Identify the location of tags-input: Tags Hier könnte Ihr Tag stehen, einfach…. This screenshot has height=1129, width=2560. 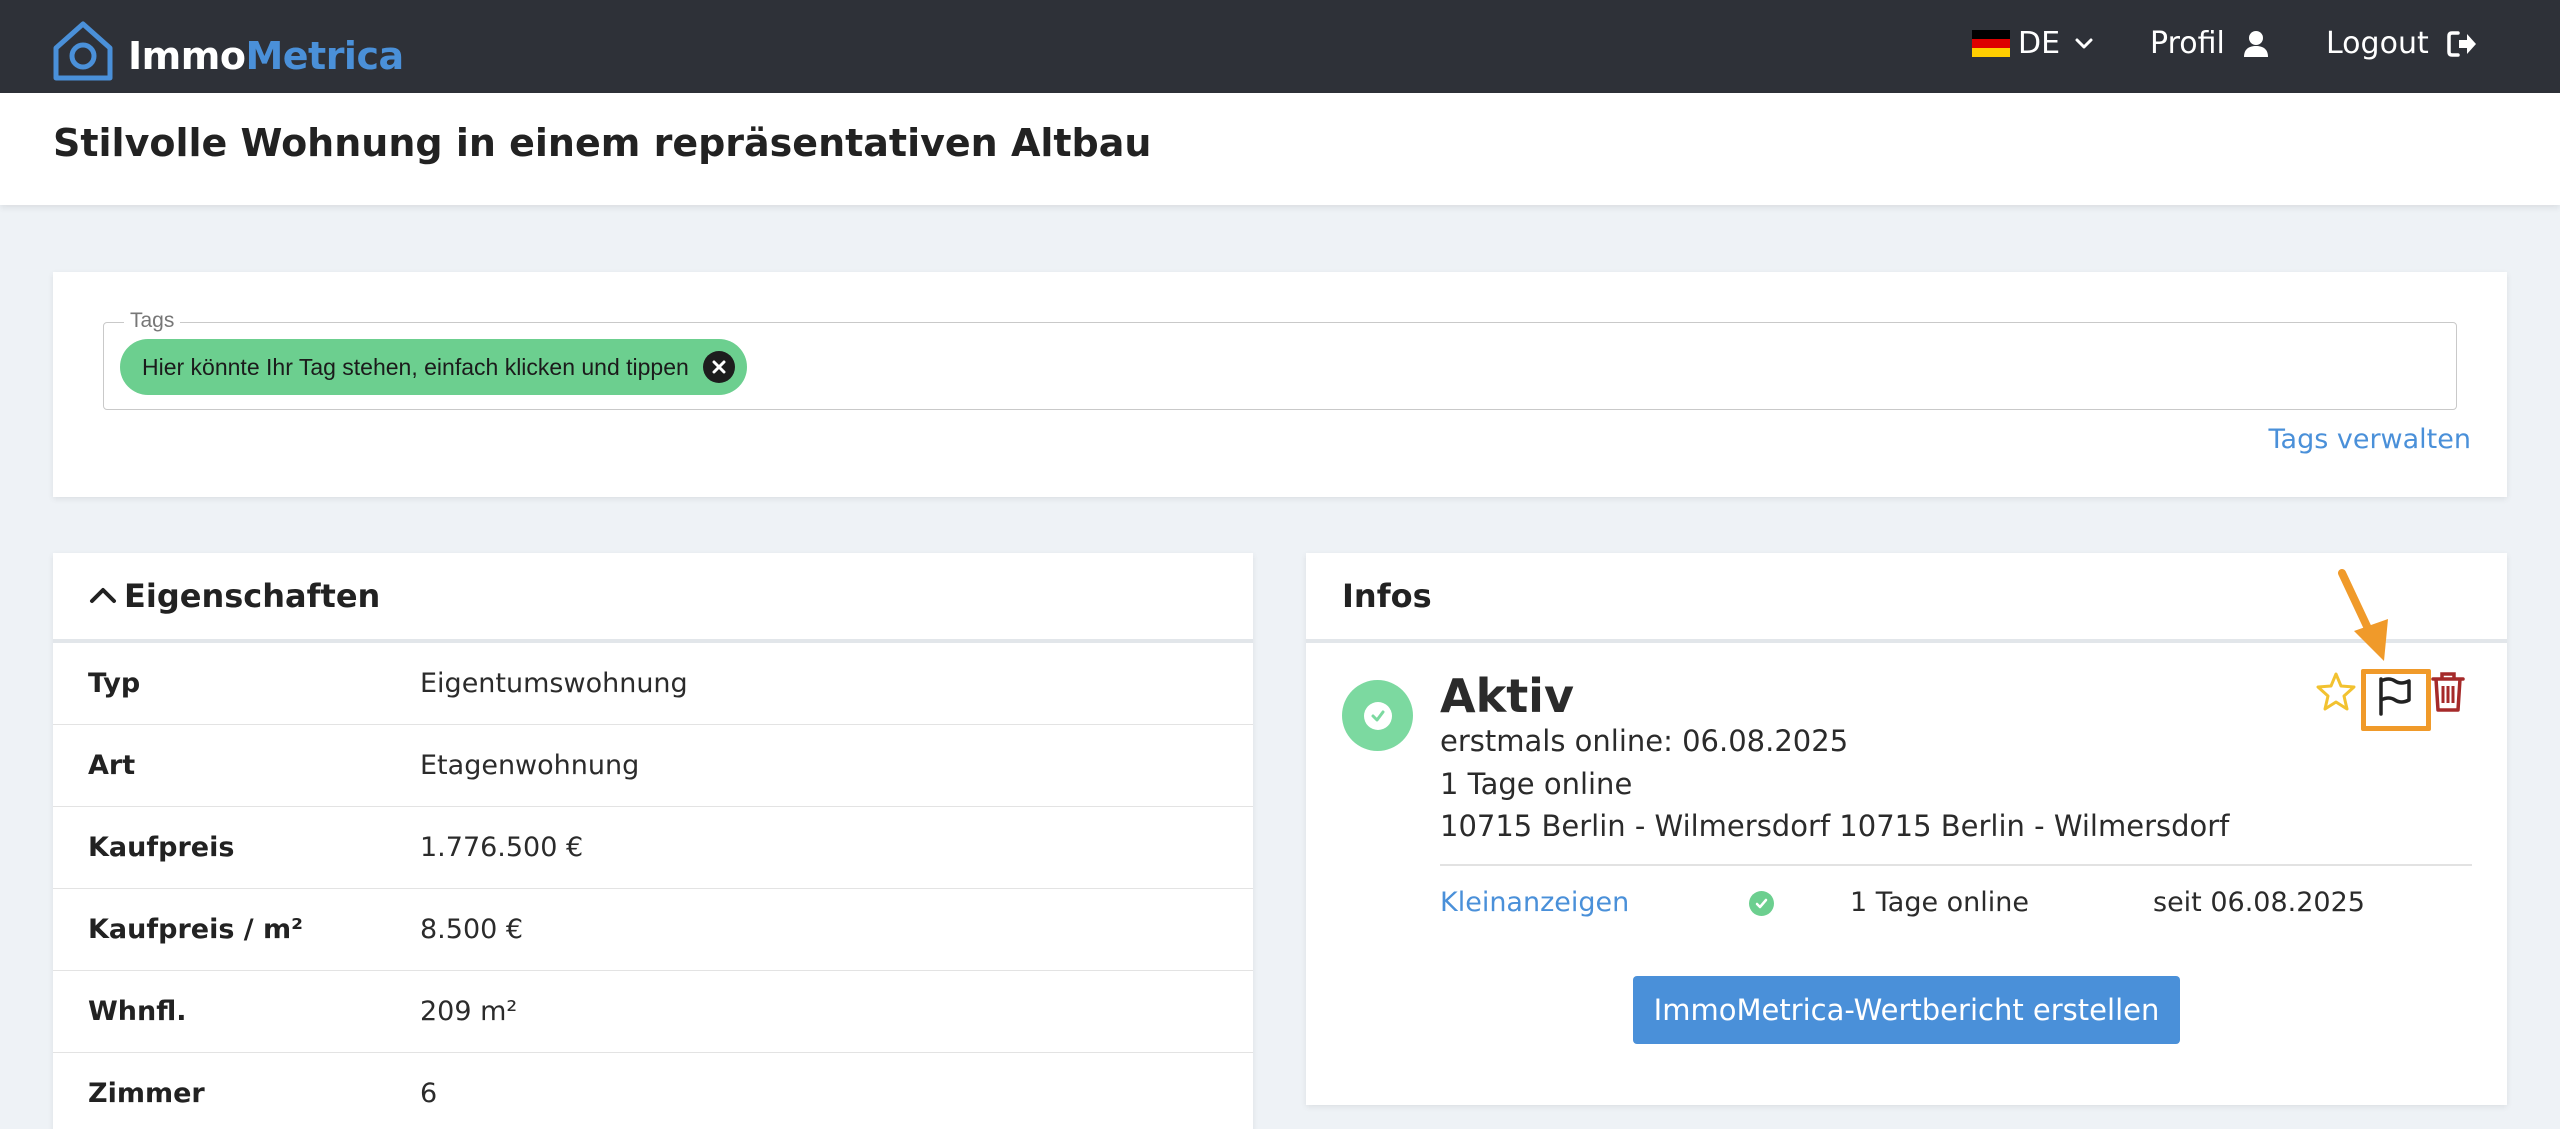
(1280, 359).